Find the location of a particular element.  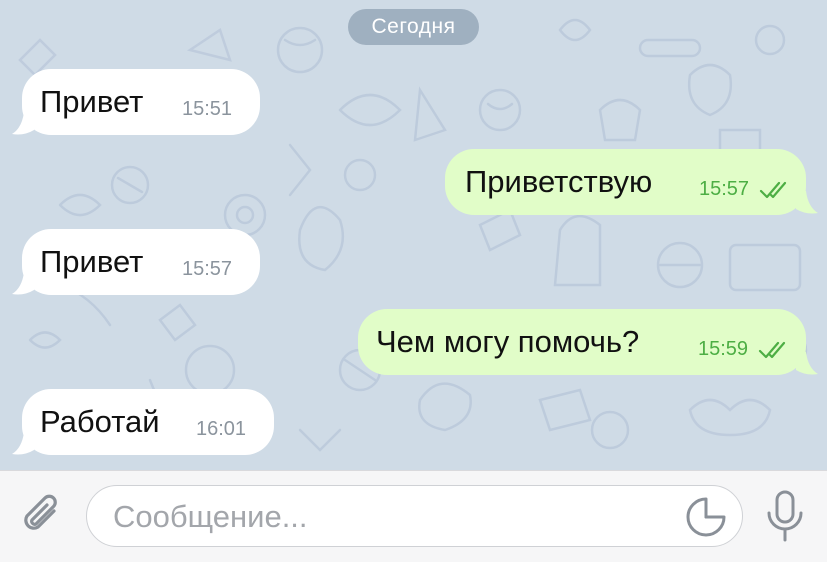

message-time: 15:51 is located at coordinates (207, 109).